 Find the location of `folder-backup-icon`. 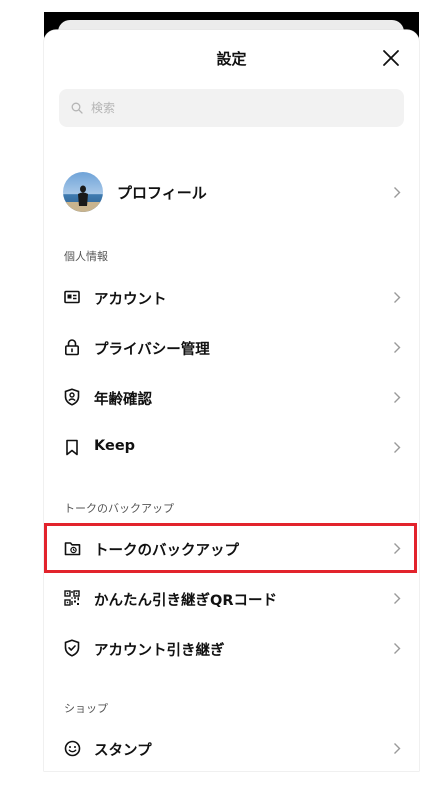

folder-backup-icon is located at coordinates (72, 548).